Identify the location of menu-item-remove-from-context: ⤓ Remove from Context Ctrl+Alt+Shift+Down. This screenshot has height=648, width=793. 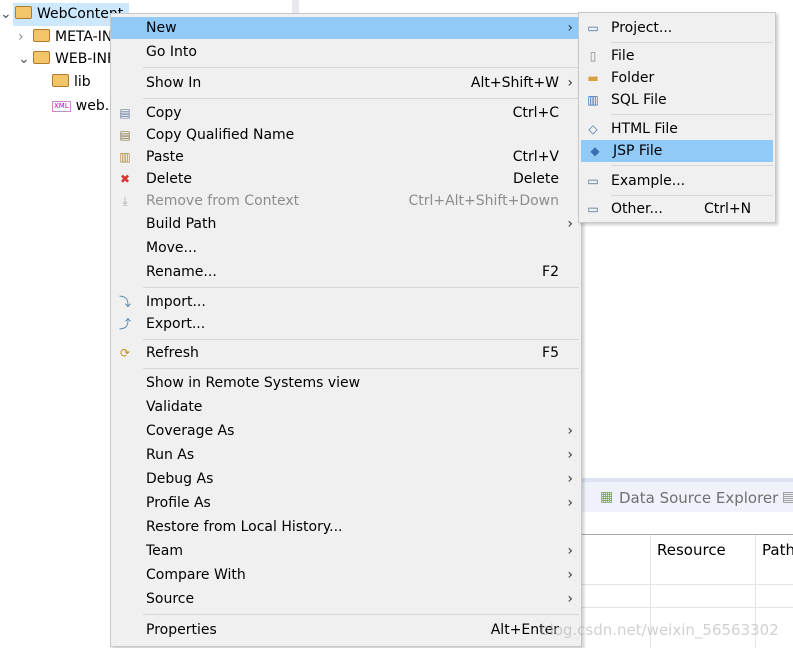
(346, 201).